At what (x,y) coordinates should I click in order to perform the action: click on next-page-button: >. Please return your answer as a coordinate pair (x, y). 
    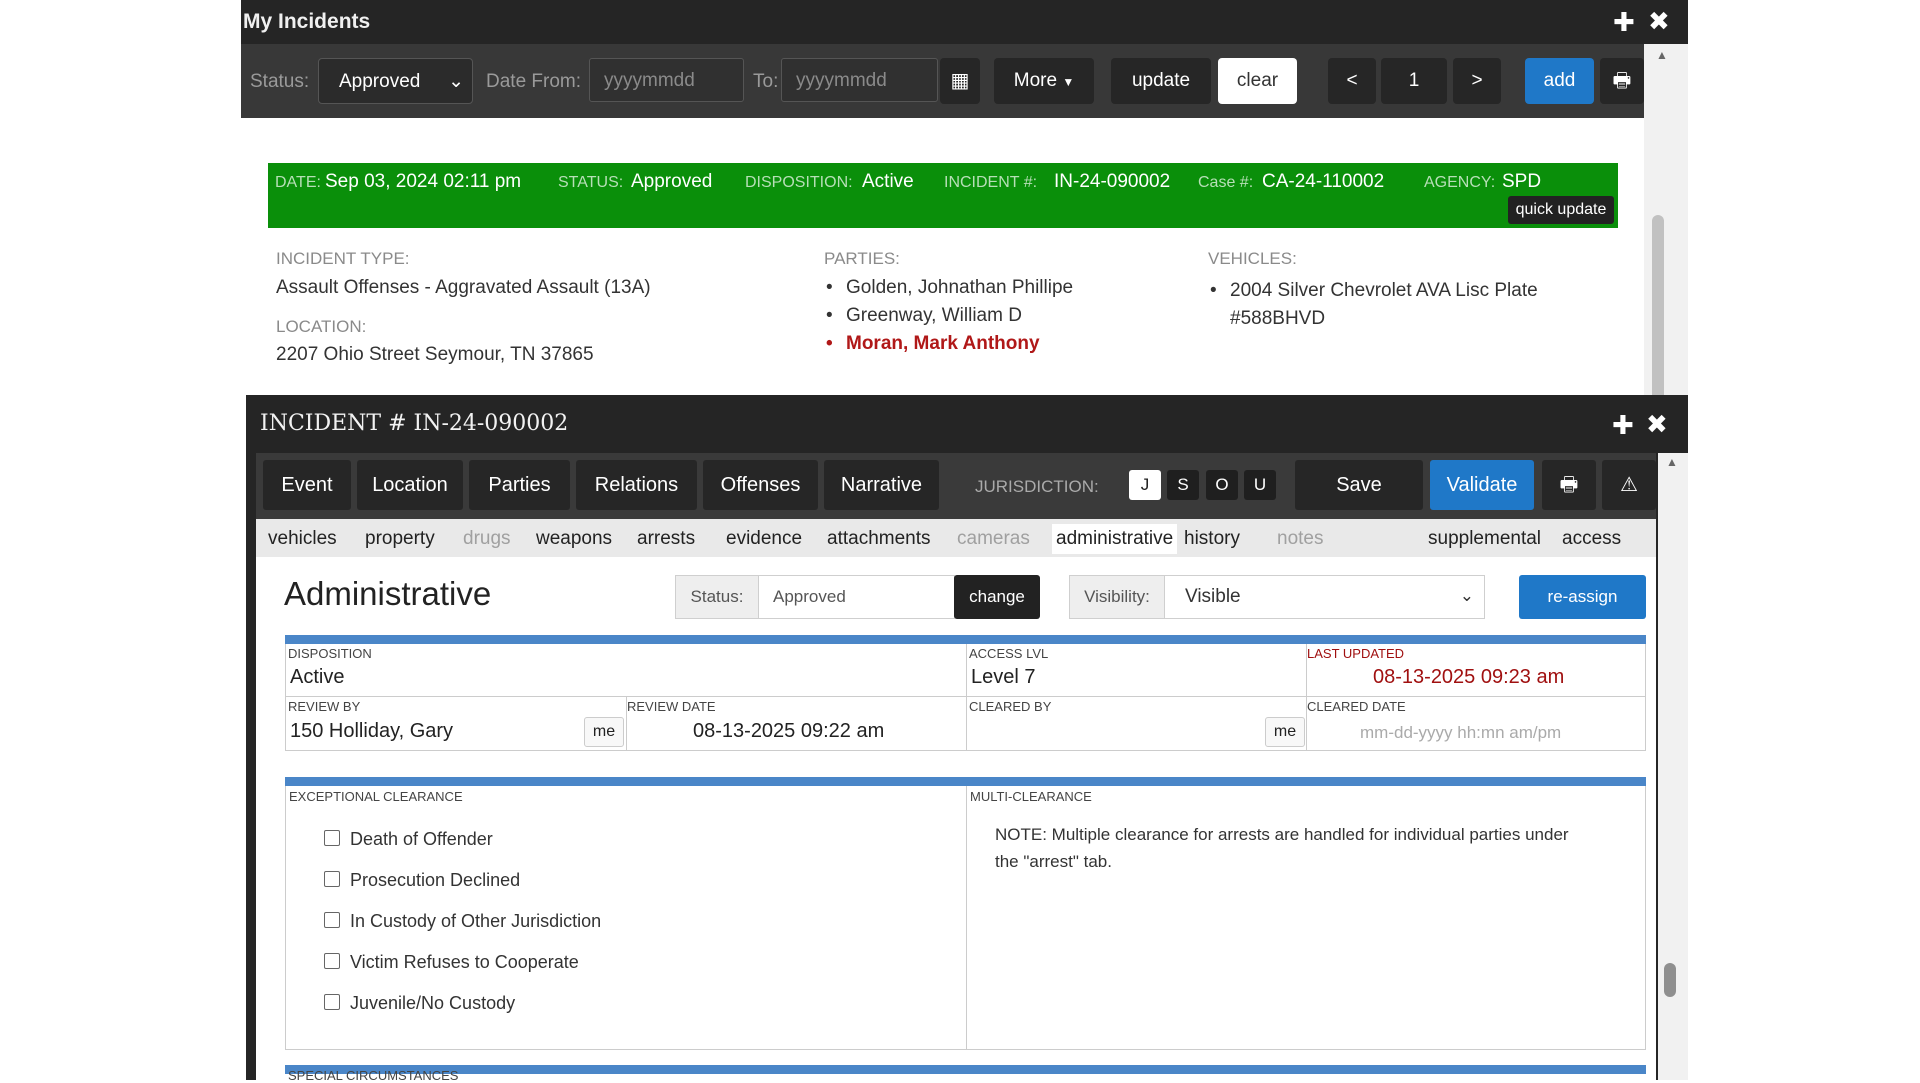
    Looking at the image, I should click on (1477, 81).